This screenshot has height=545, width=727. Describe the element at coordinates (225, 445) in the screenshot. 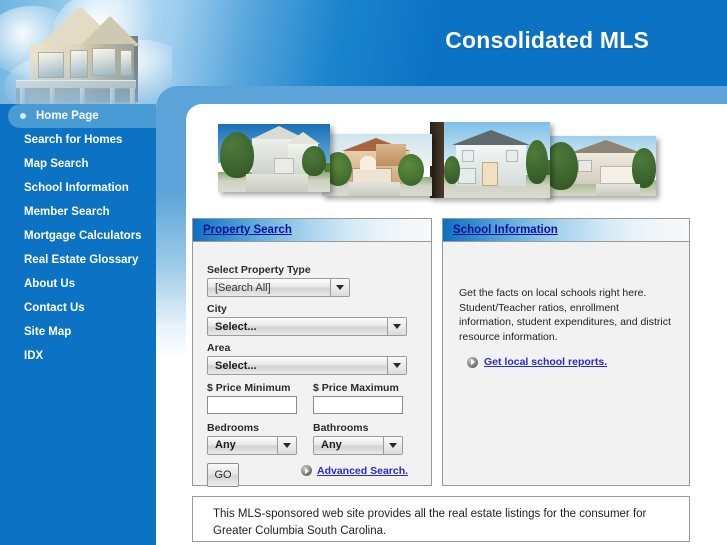

I see `bedrooms-value: Any` at that location.